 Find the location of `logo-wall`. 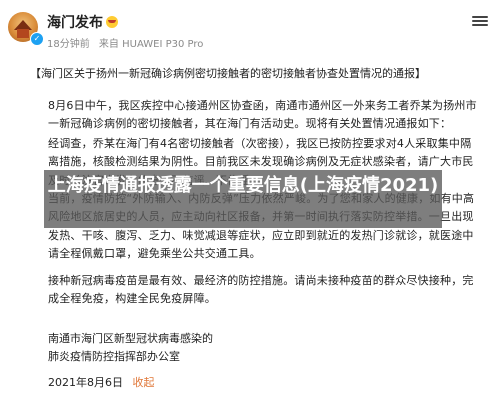

logo-wall is located at coordinates (23, 33).